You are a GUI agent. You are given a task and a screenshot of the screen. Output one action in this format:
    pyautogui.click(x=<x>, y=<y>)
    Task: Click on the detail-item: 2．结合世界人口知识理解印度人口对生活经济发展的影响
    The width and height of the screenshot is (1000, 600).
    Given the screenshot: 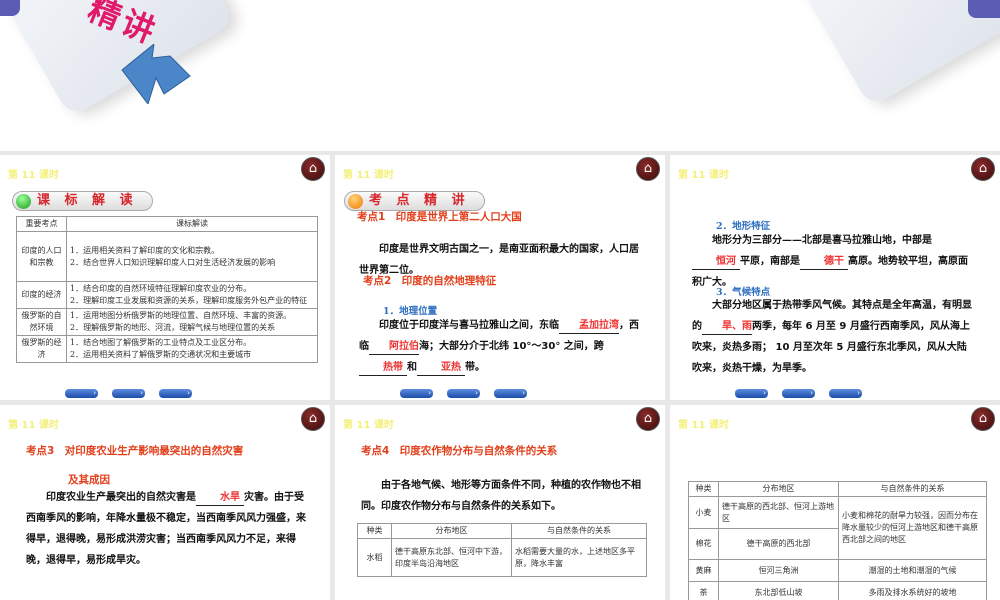 What is the action you would take?
    pyautogui.click(x=173, y=262)
    